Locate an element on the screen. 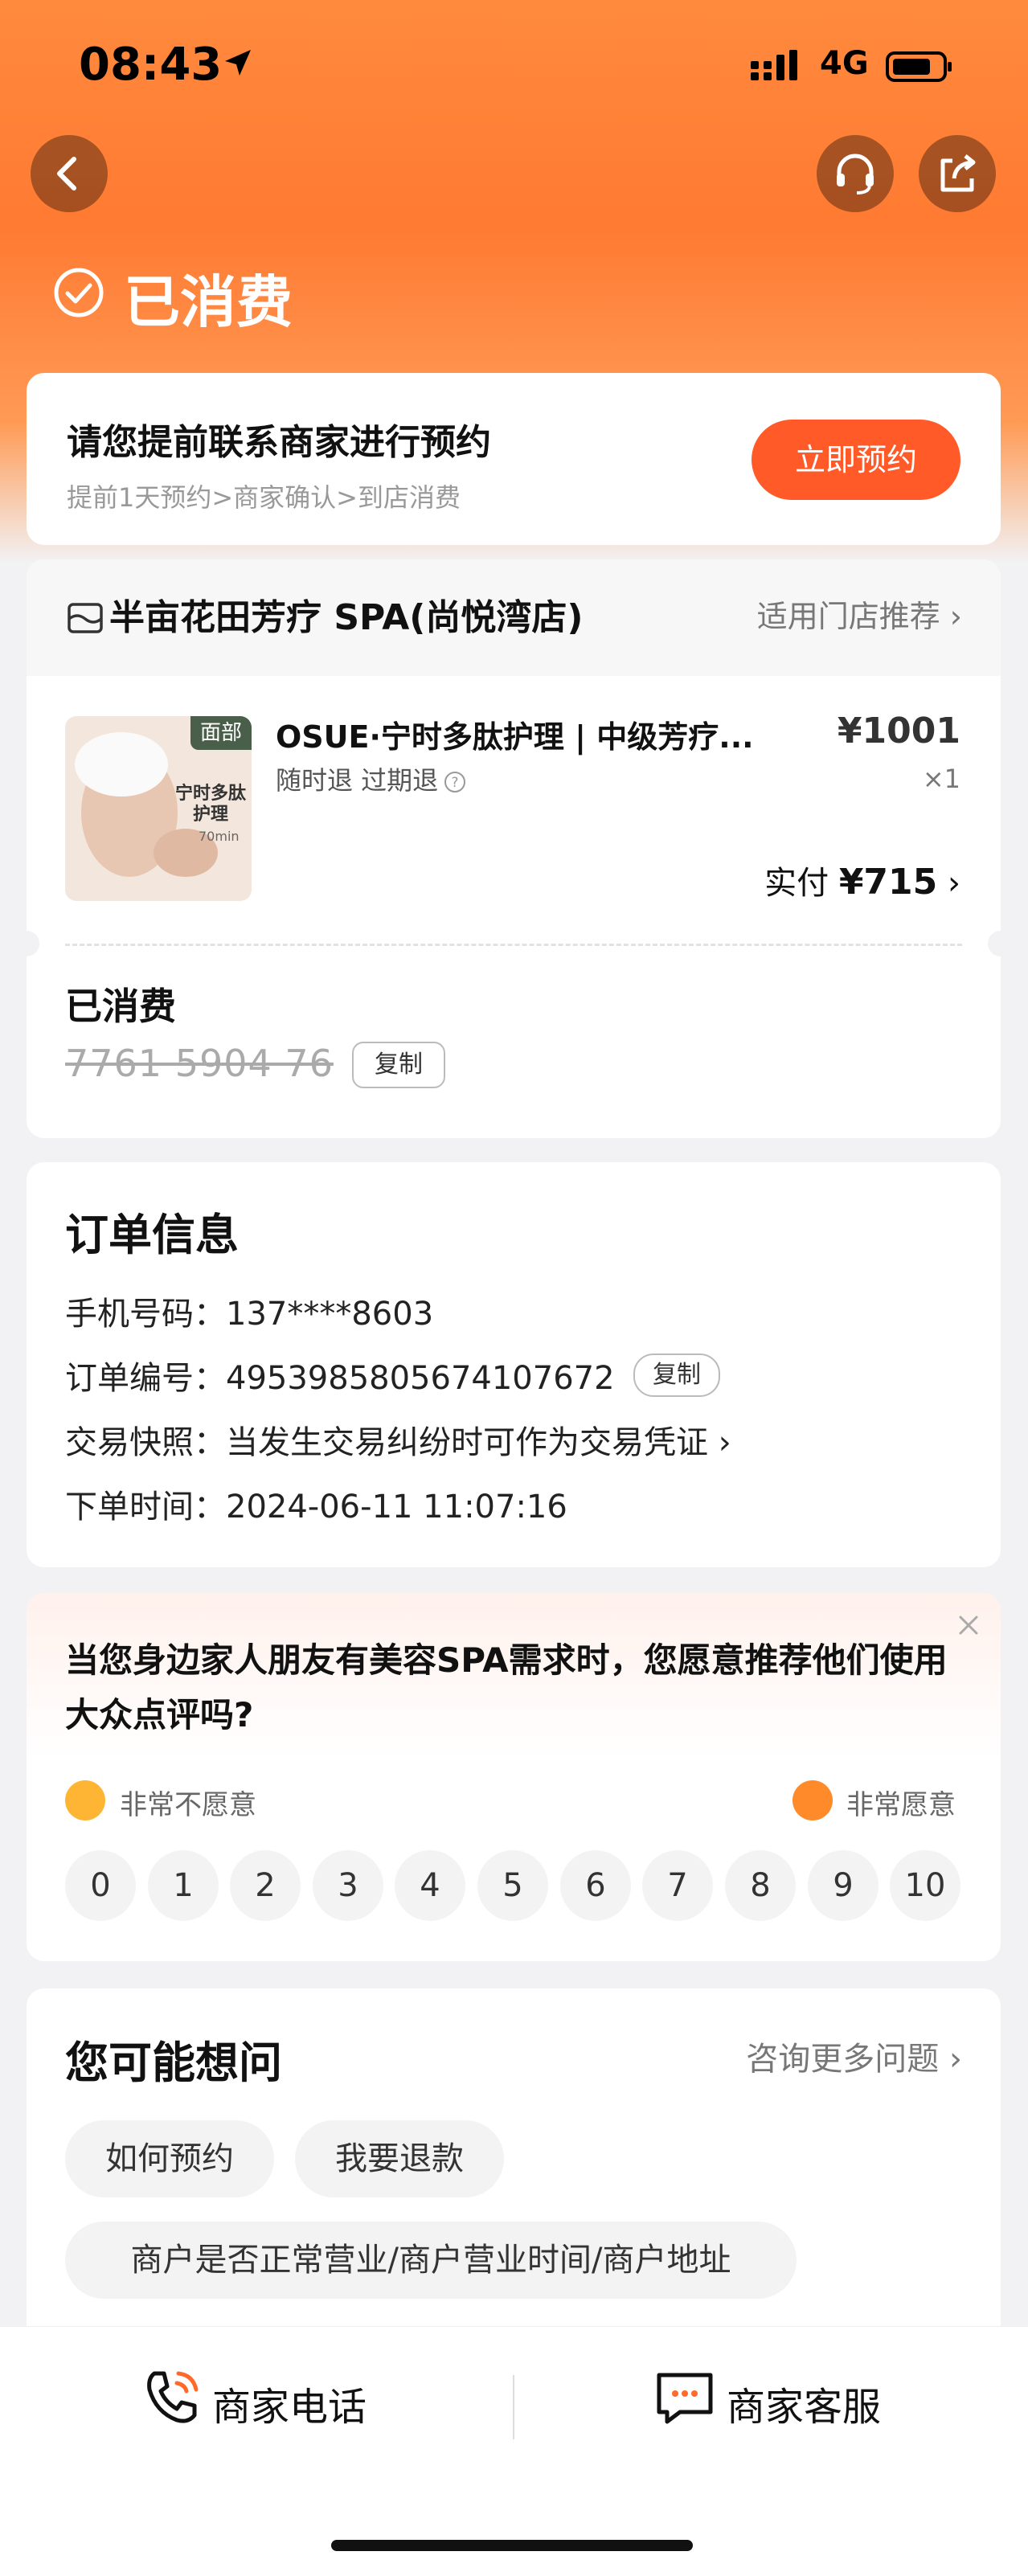 The height and width of the screenshot is (2576, 1028). faq-item-refund: 我要退款 is located at coordinates (399, 2158).